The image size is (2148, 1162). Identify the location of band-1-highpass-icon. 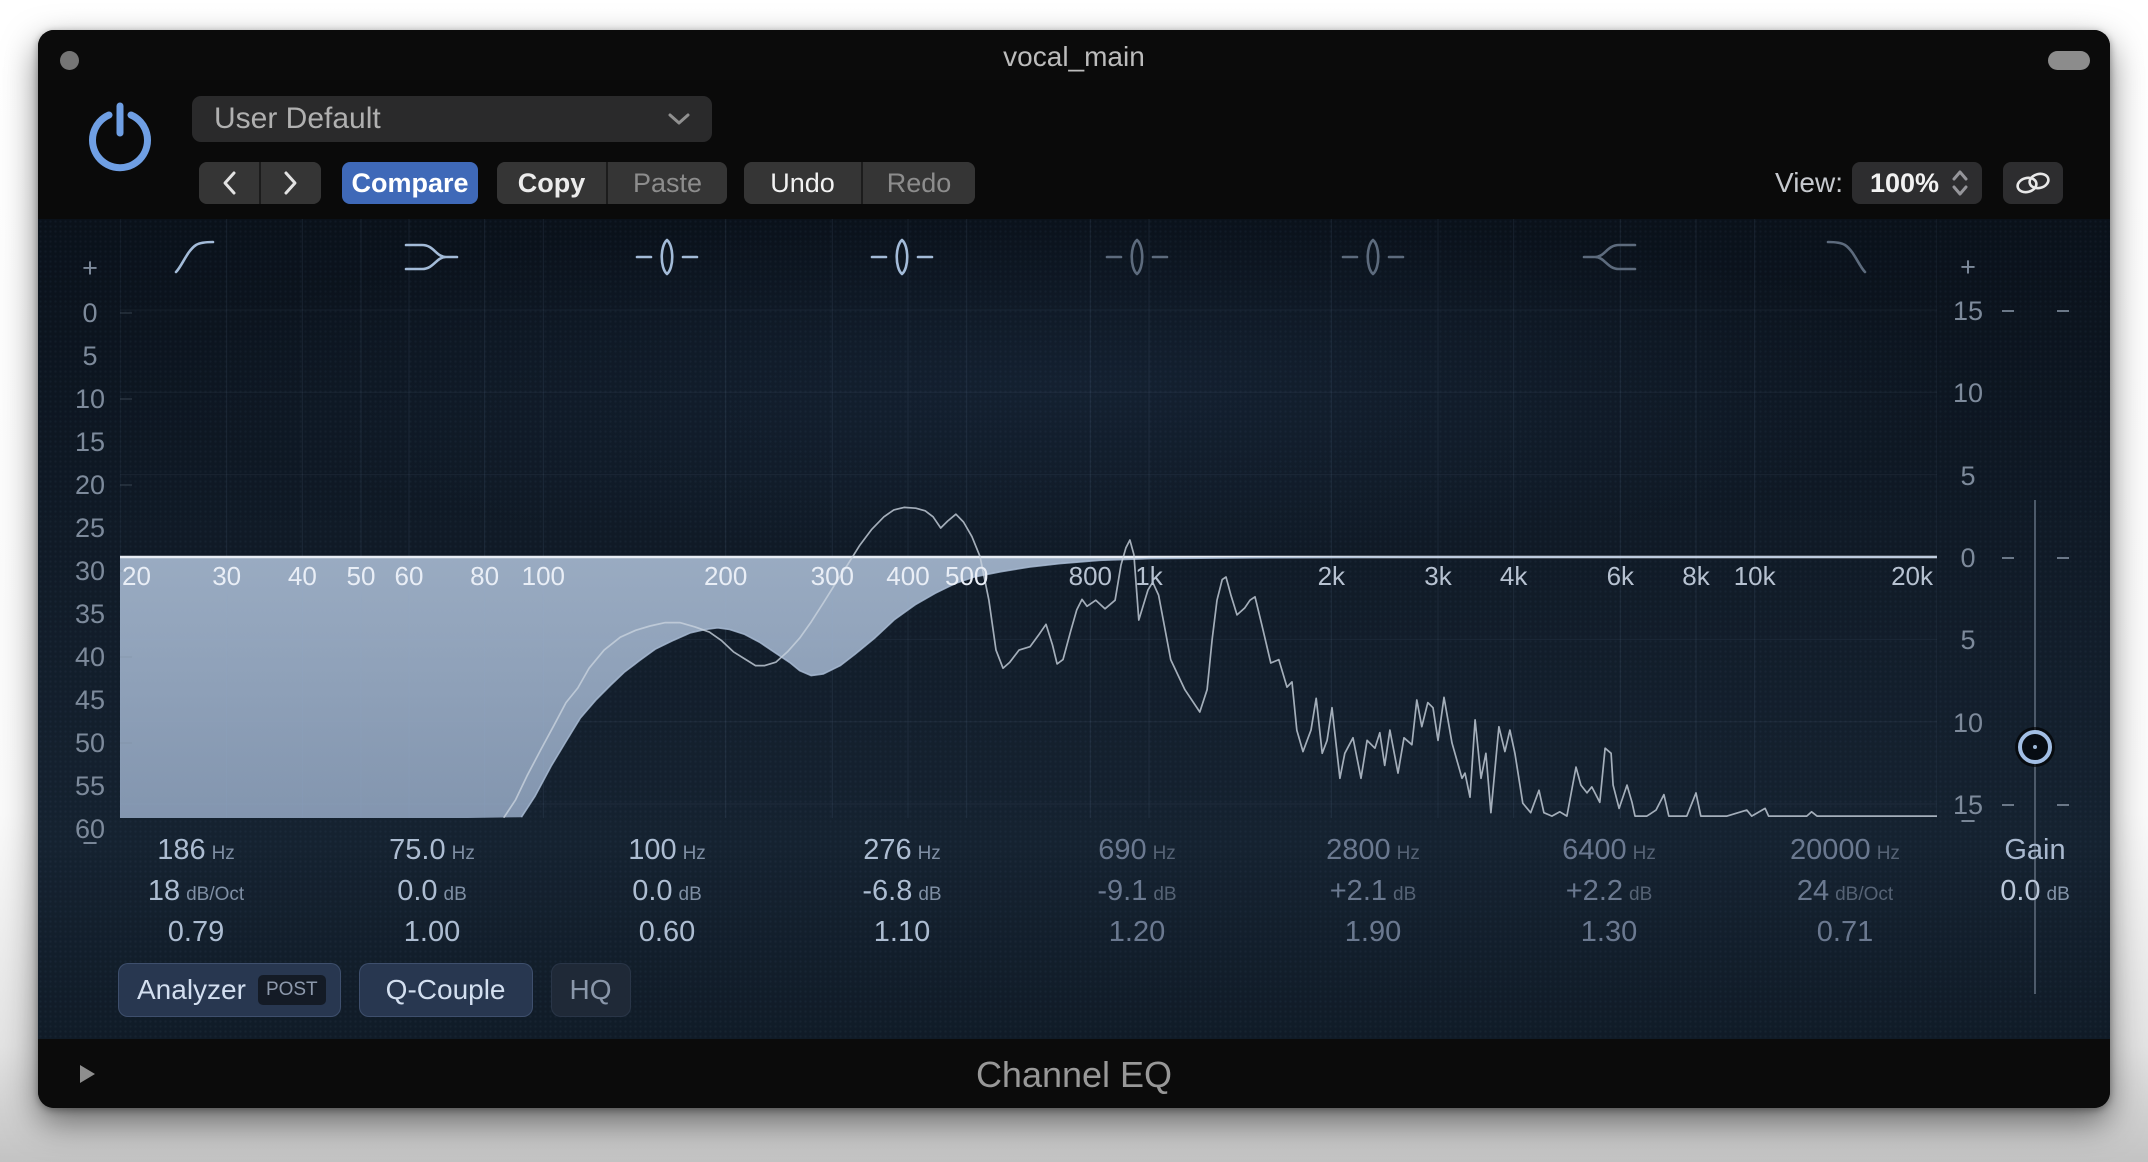
(196, 257).